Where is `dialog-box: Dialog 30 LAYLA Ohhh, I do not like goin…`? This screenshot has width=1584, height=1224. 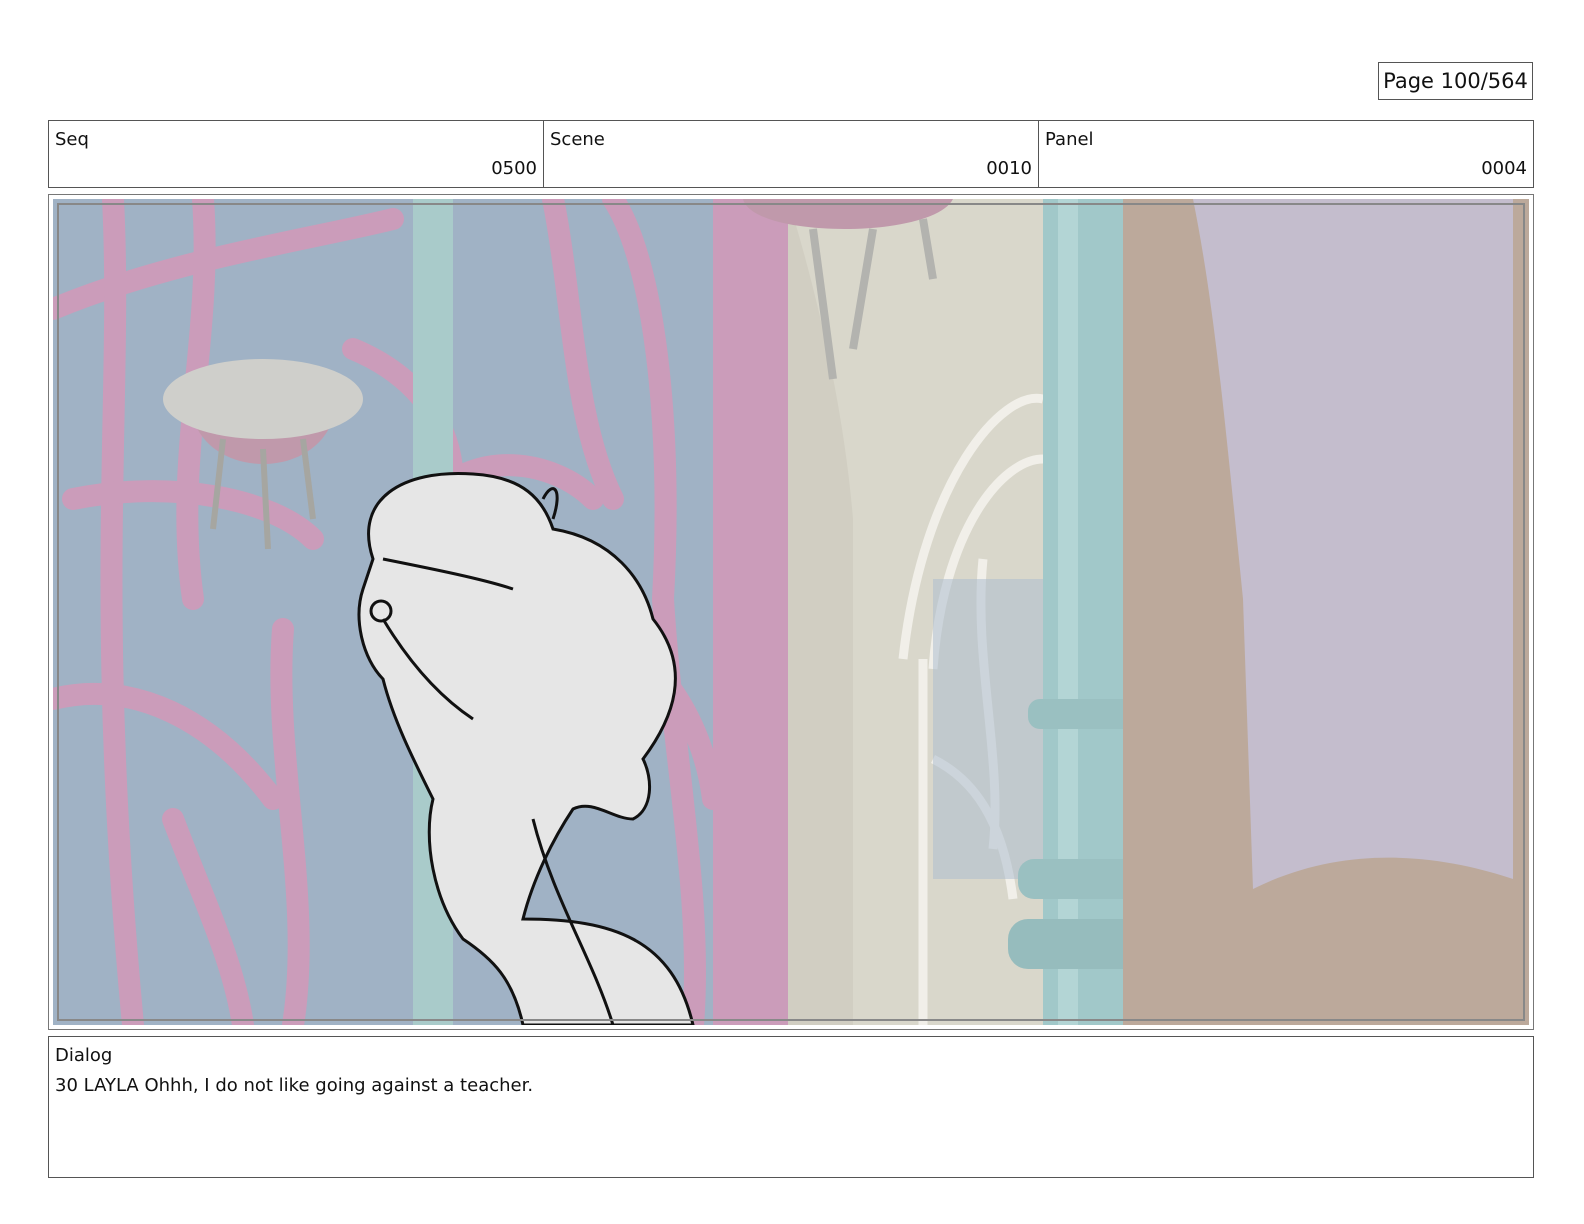
dialog-box: Dialog 30 LAYLA Ohhh, I do not like goin… is located at coordinates (791, 1107).